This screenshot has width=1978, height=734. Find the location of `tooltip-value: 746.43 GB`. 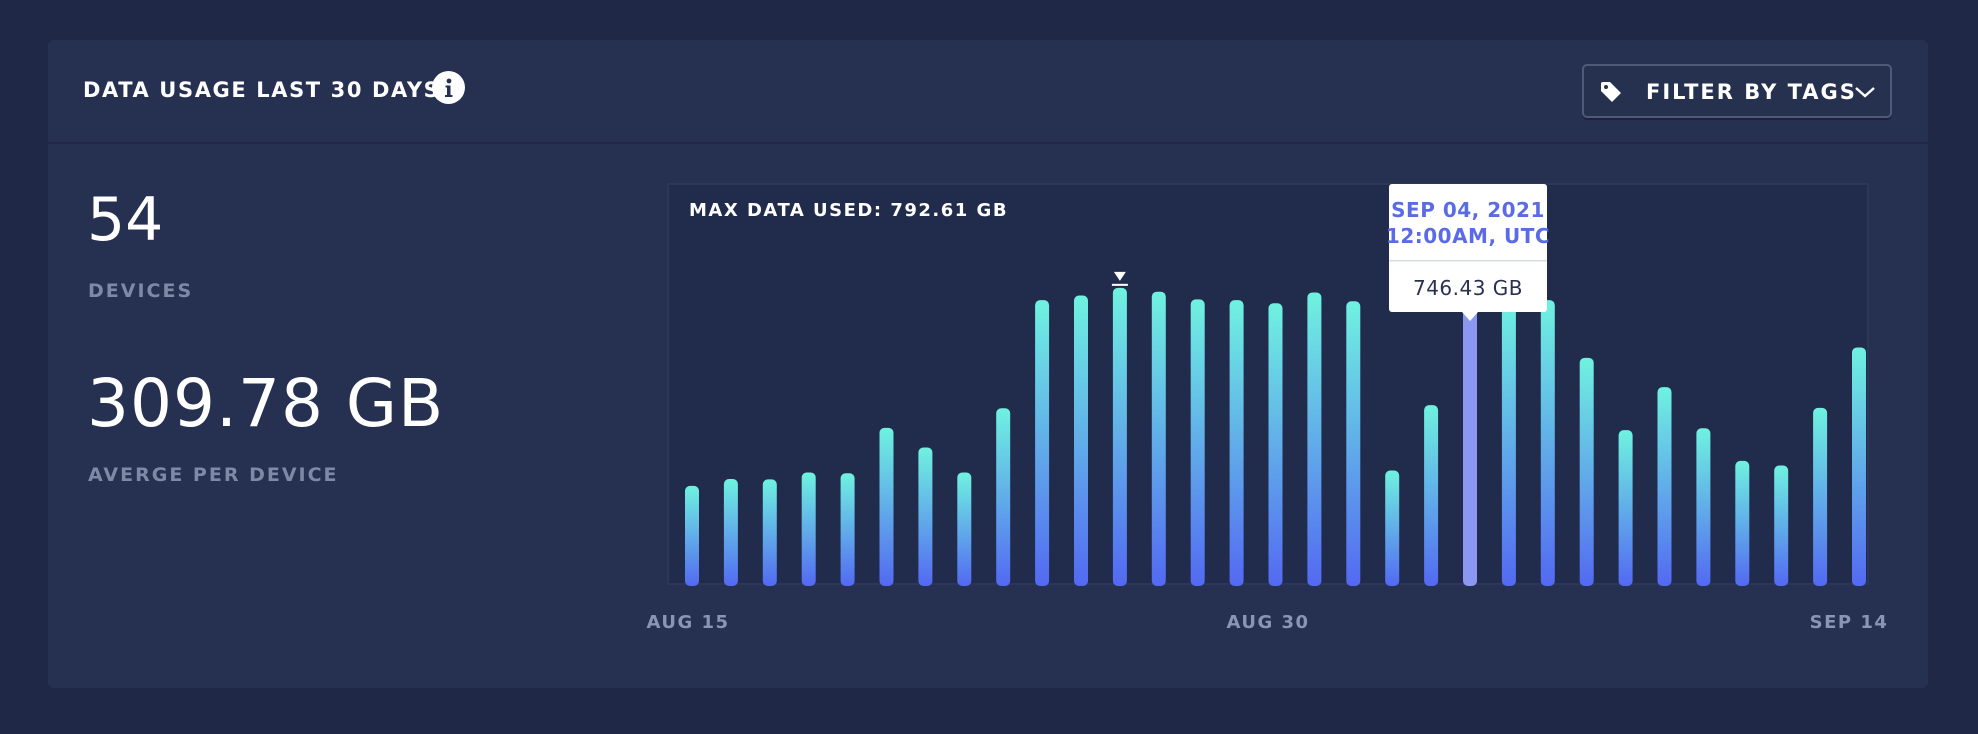

tooltip-value: 746.43 GB is located at coordinates (1468, 288).